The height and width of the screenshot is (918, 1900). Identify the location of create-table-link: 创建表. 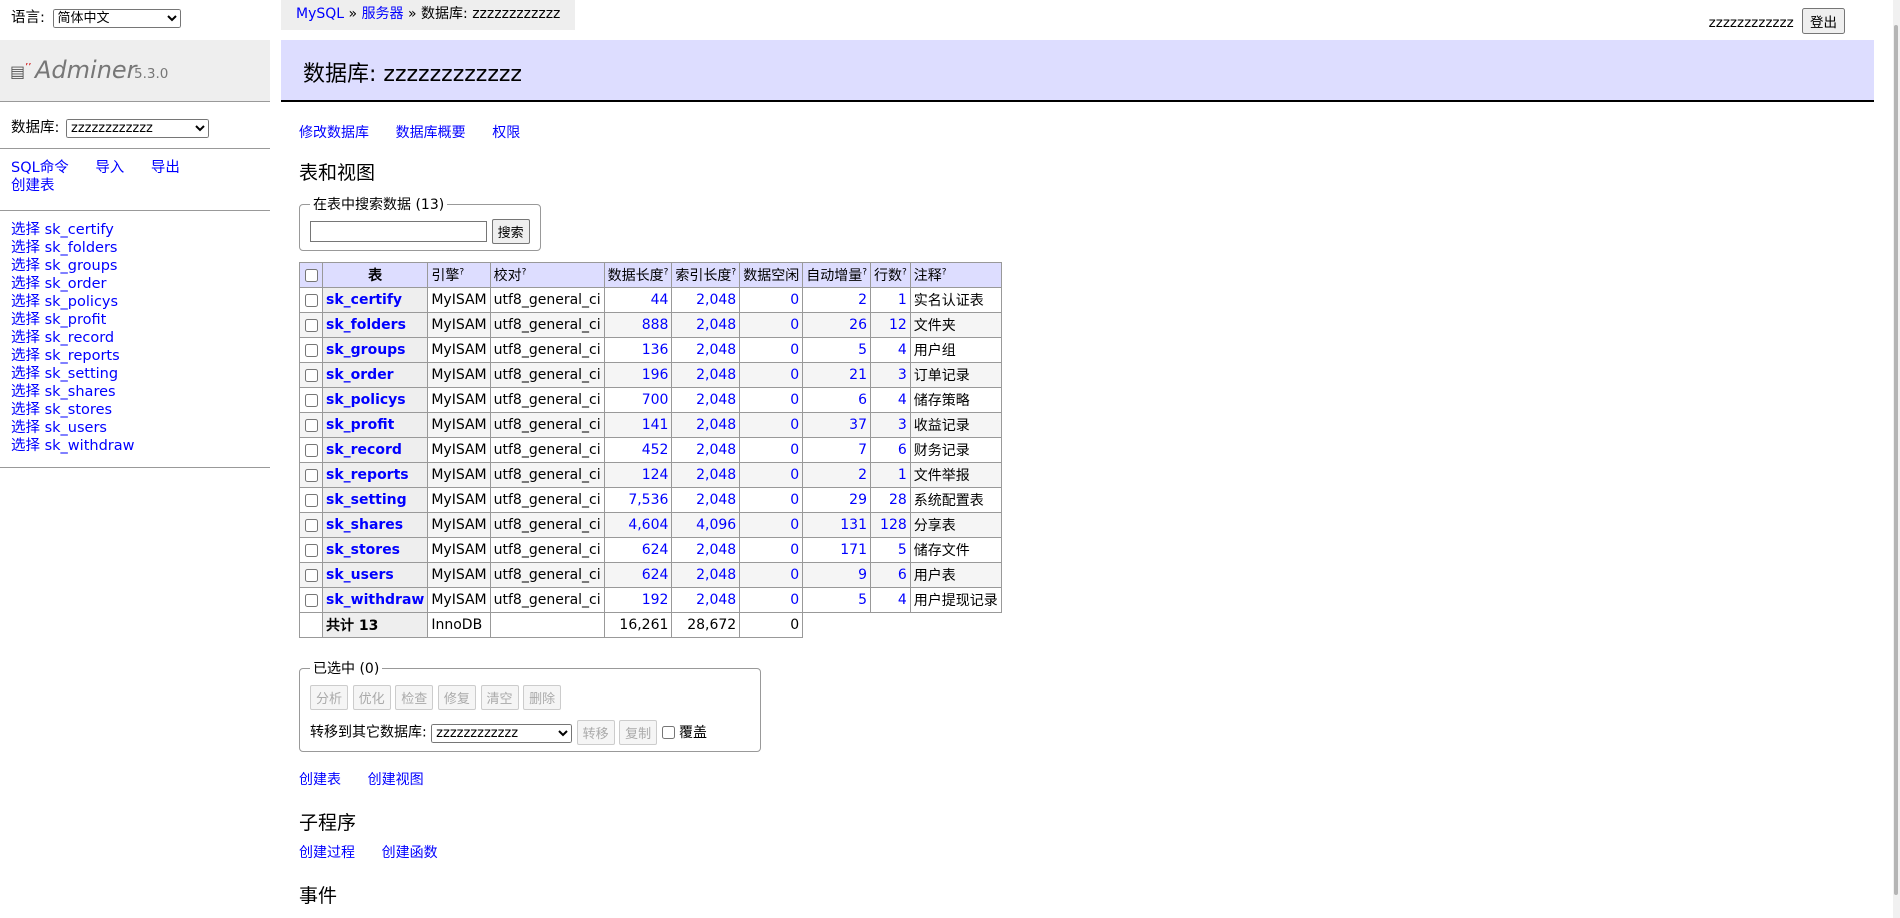
(33, 186).